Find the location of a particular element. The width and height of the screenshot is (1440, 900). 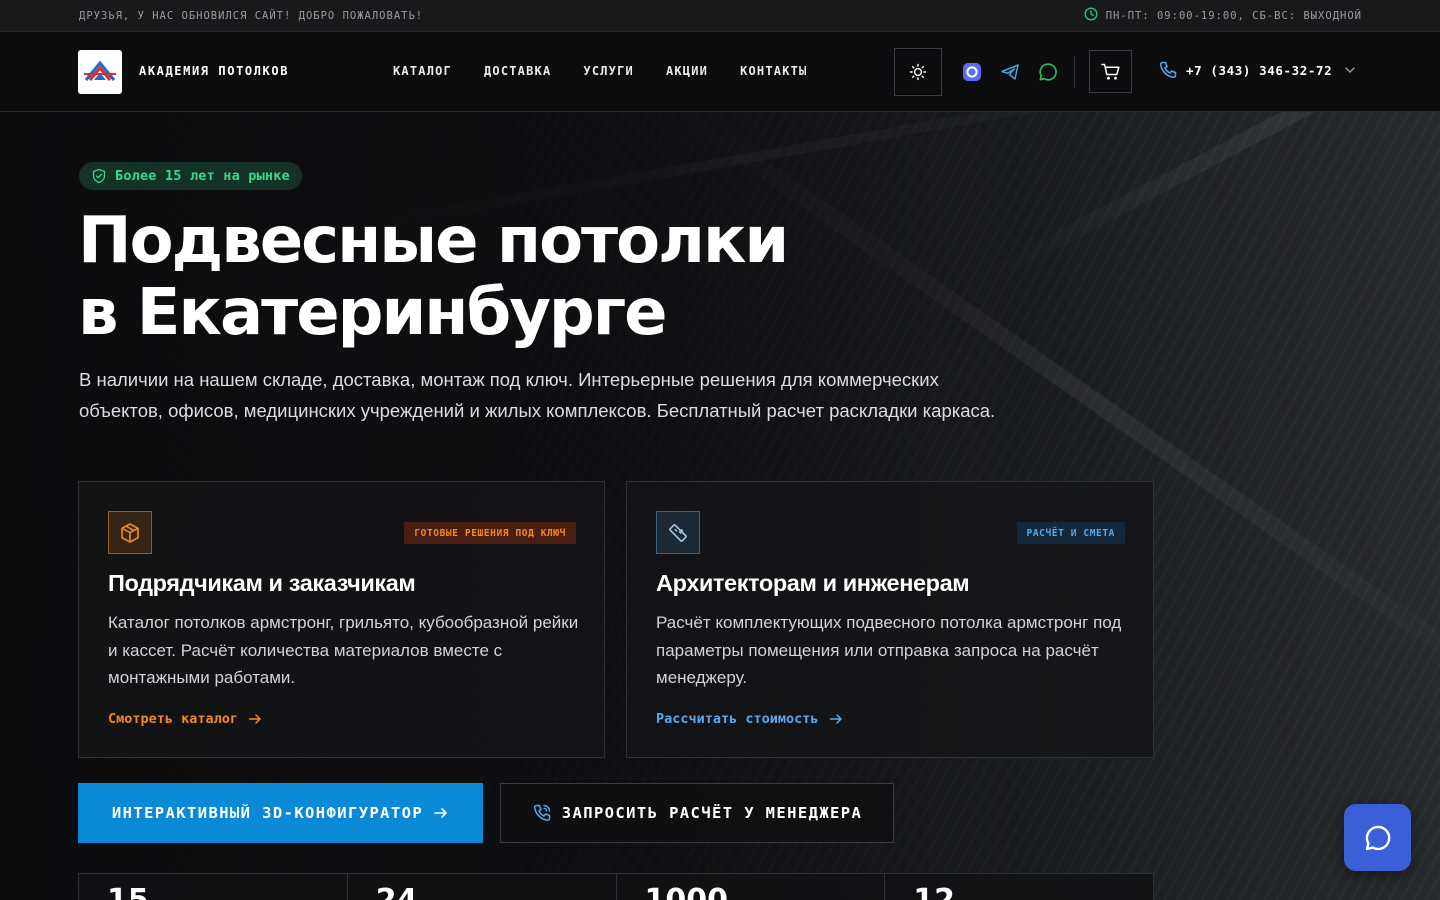

phone-dropdown: +7 (343) 346-32-72 is located at coordinates (1257, 70).